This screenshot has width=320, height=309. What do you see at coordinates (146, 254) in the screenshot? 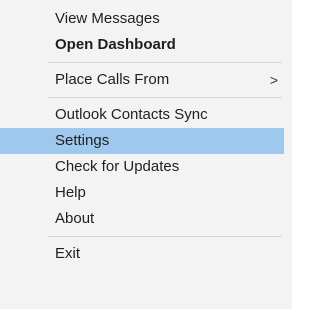
I see `menu-item-exit: Exit` at bounding box center [146, 254].